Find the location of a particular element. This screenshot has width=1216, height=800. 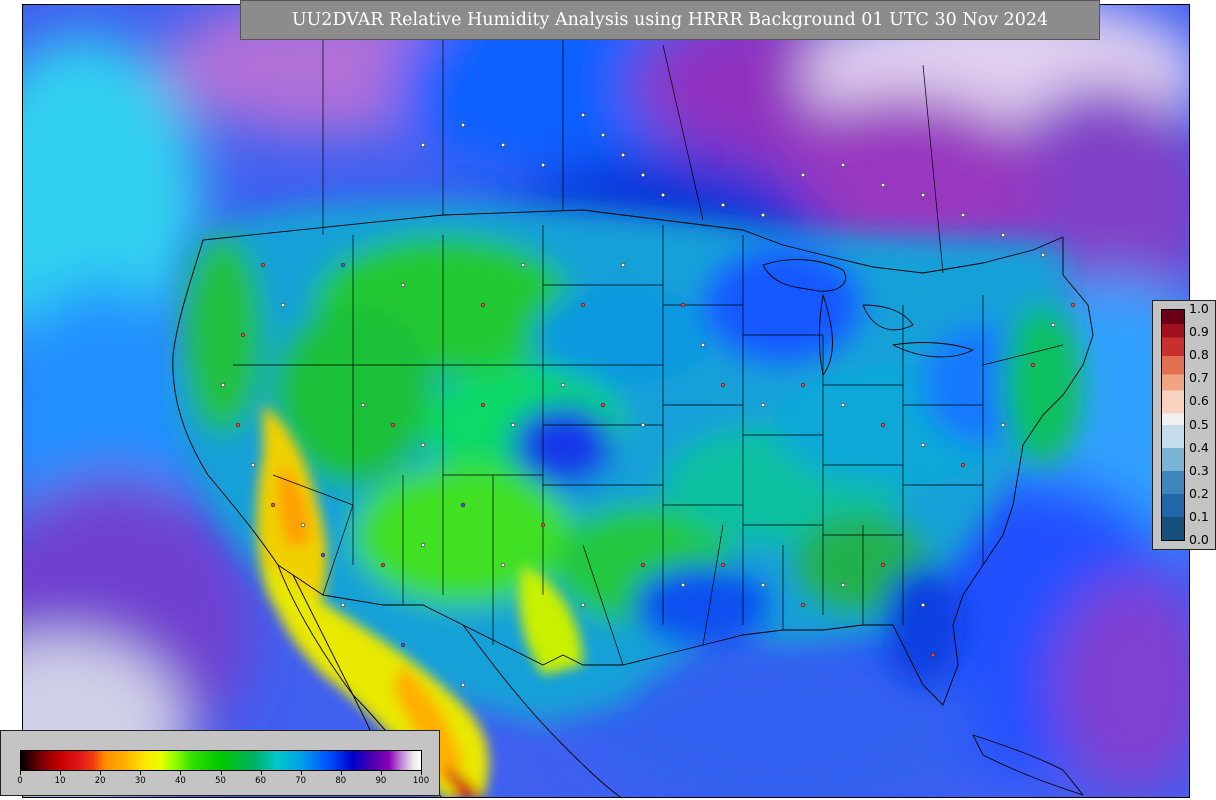

error-colorbar: 1.0 0.9 0.8 0.7 0.6 0.5 0.4 0.3 0.2 0.1 0.0 is located at coordinates (1184, 425).